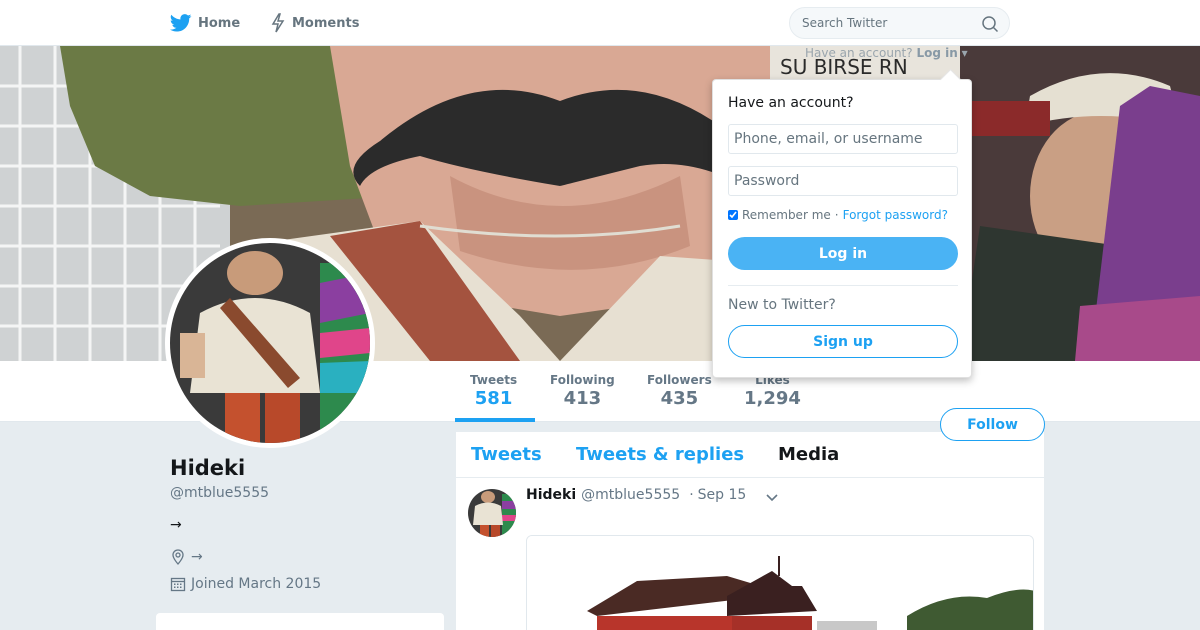 The image size is (1200, 630). I want to click on nav-moments-label: Moments, so click(326, 23).